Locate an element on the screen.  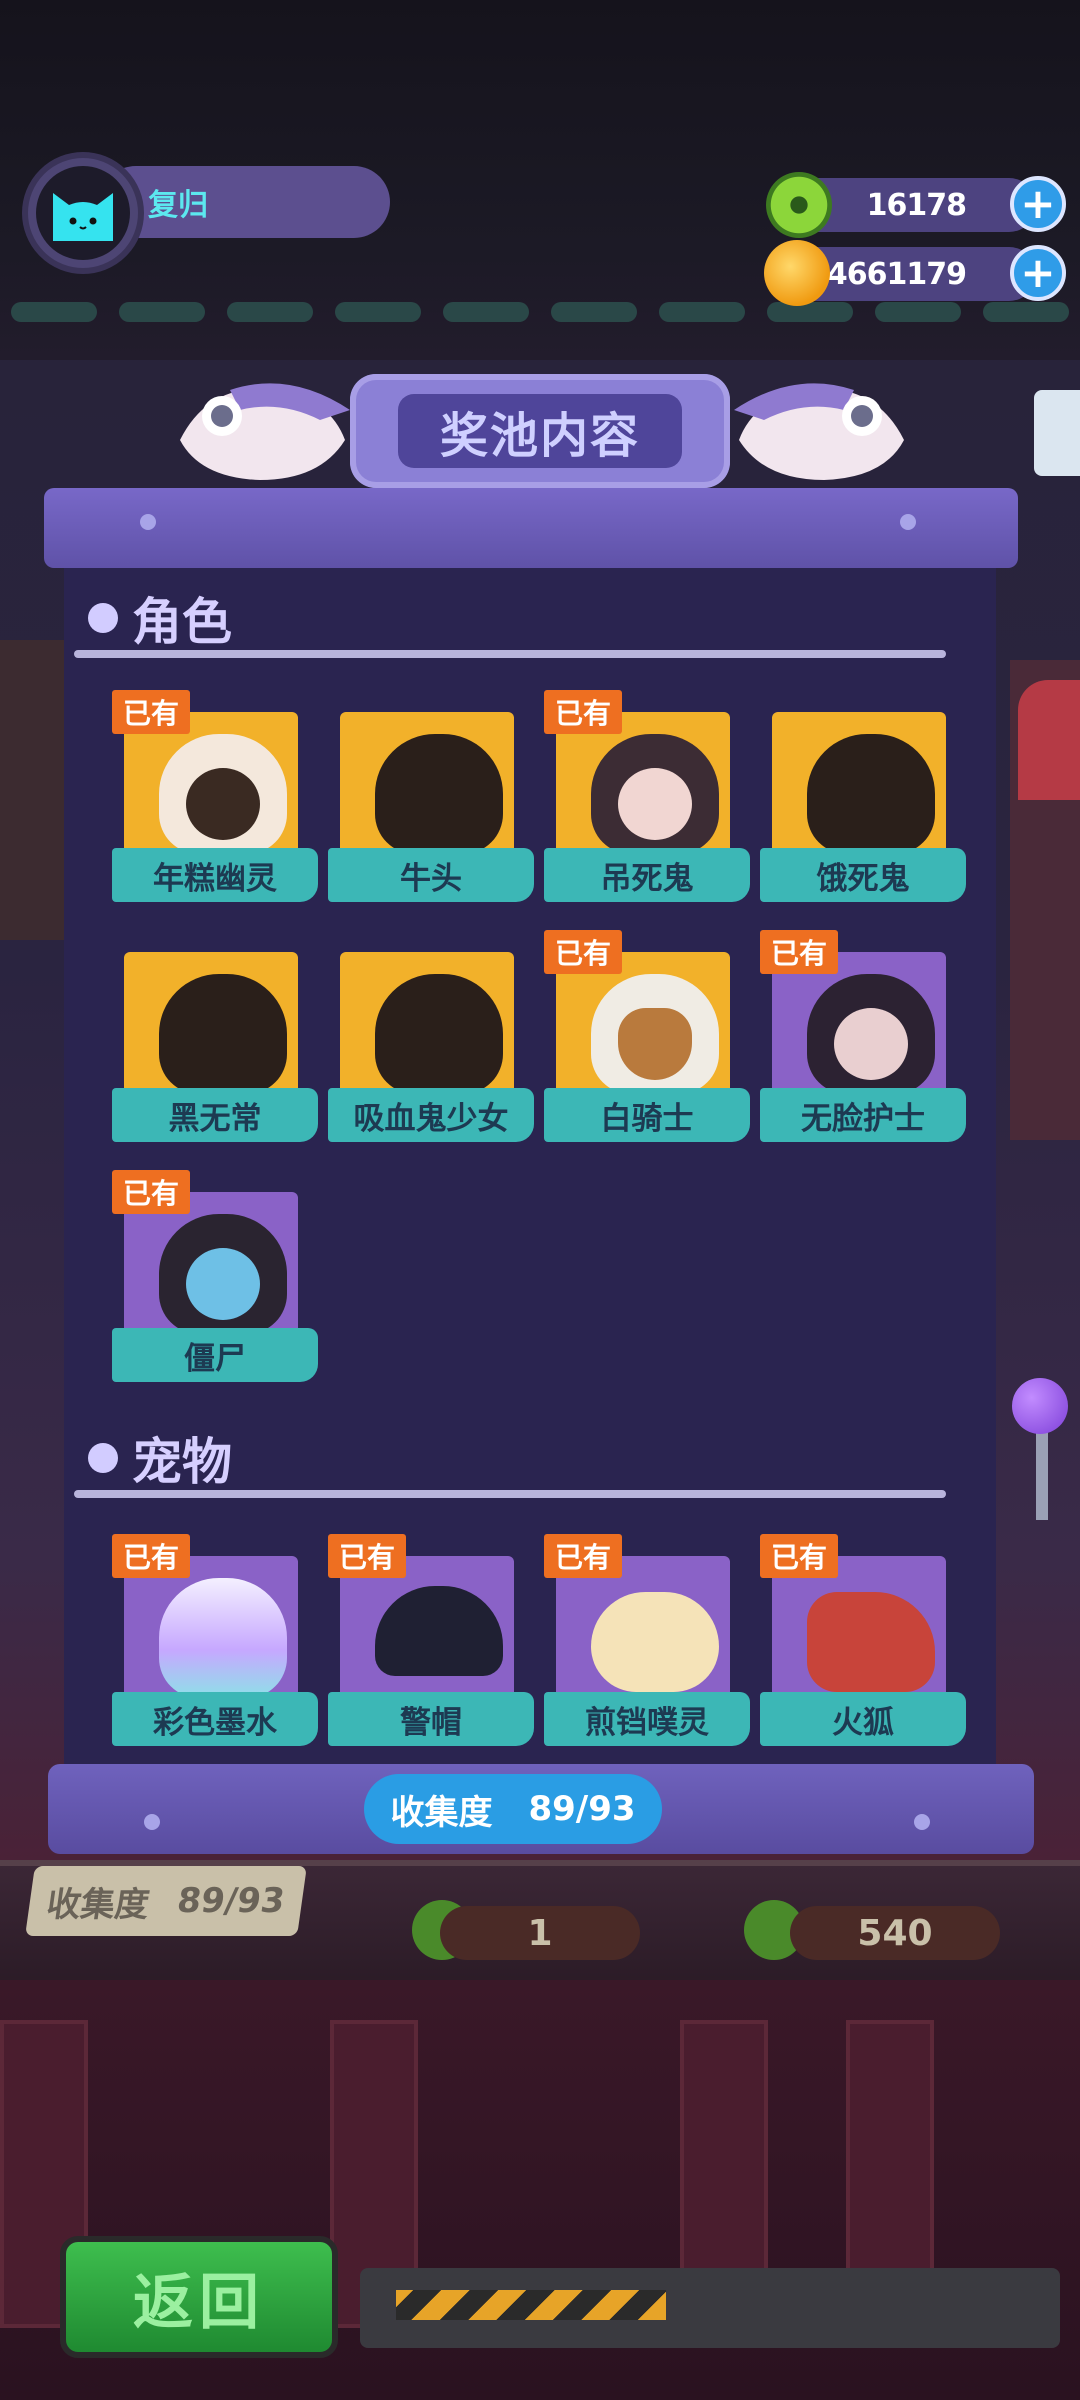
item-card-dumpling-spirit: 已有 煎铛噗灵 is located at coordinates (647, 1643).